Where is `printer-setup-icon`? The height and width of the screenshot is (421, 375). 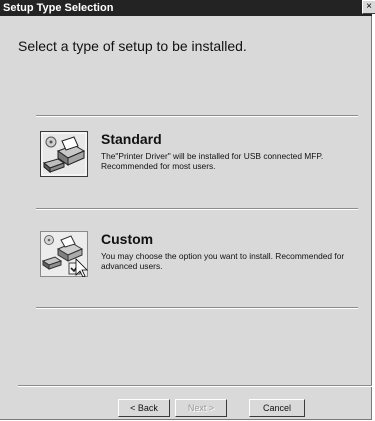
printer-setup-icon is located at coordinates (64, 154).